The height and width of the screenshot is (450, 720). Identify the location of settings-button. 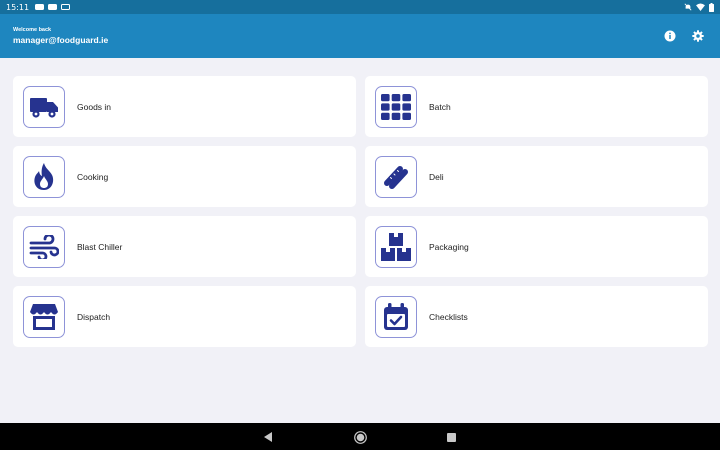
(698, 36).